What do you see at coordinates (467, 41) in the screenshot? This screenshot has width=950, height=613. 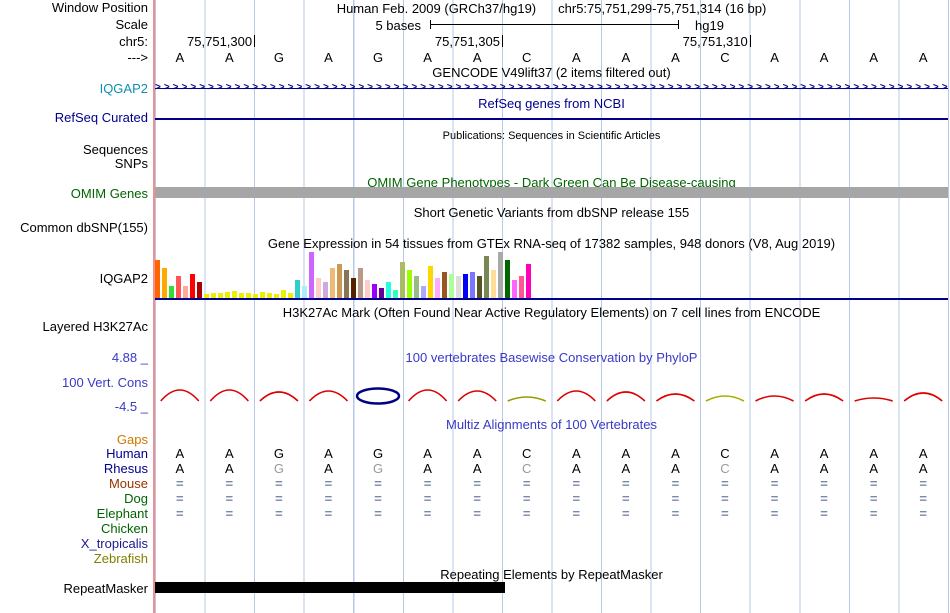 I see `ruler-coordinate-2: 75,751,305` at bounding box center [467, 41].